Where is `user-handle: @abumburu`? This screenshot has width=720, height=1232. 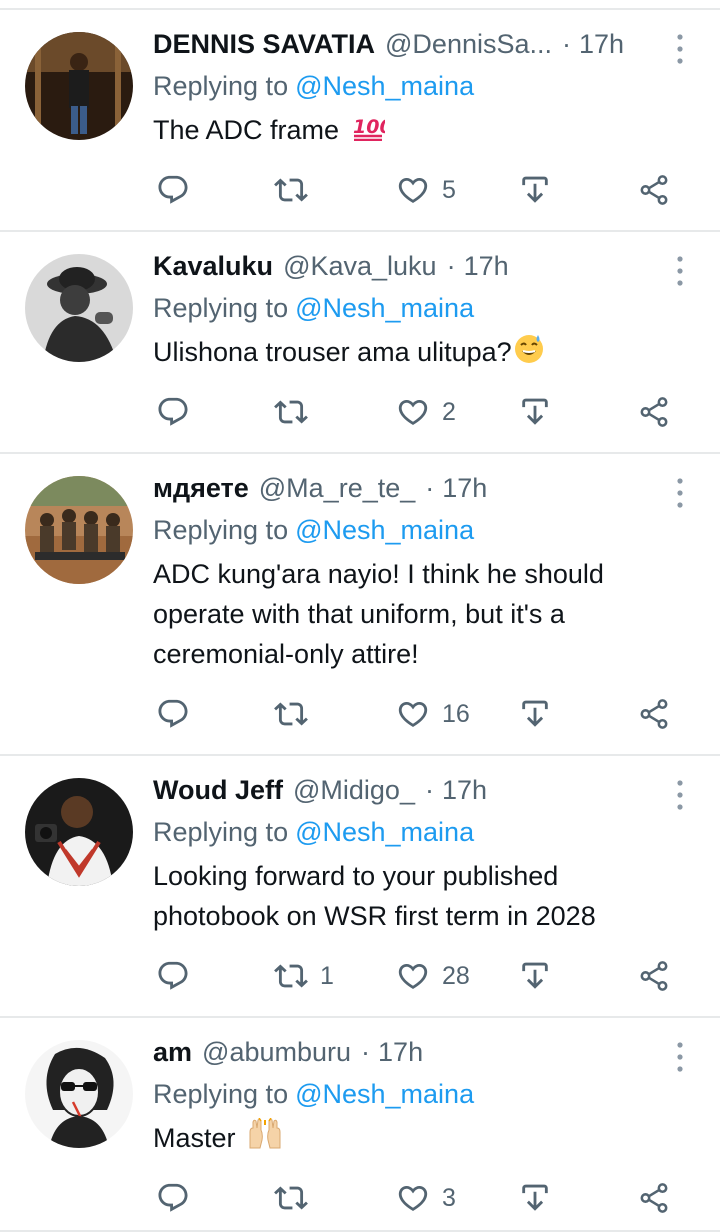 user-handle: @abumburu is located at coordinates (276, 1052).